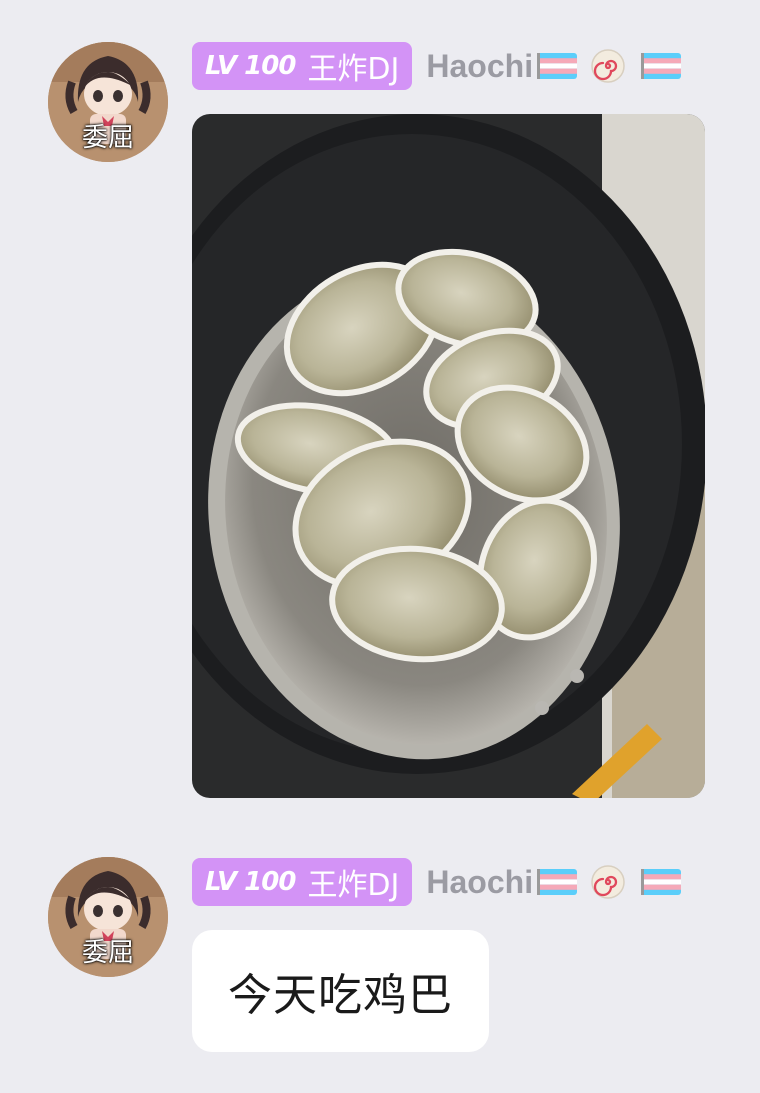 This screenshot has height=1093, width=760. I want to click on message-bubble: 今天吃鸡巴, so click(340, 991).